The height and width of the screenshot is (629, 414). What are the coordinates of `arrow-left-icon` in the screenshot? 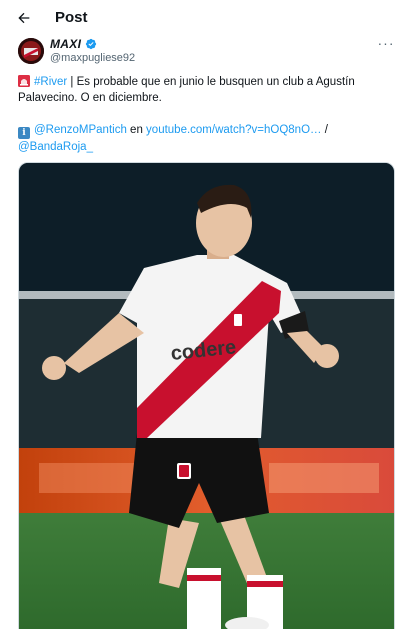 It's located at (24, 18).